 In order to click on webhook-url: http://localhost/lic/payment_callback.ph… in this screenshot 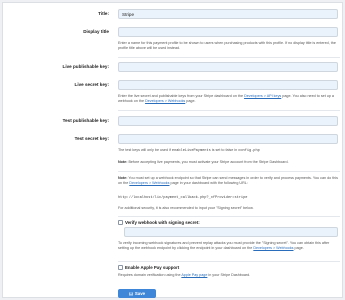, I will do `click(183, 198)`.